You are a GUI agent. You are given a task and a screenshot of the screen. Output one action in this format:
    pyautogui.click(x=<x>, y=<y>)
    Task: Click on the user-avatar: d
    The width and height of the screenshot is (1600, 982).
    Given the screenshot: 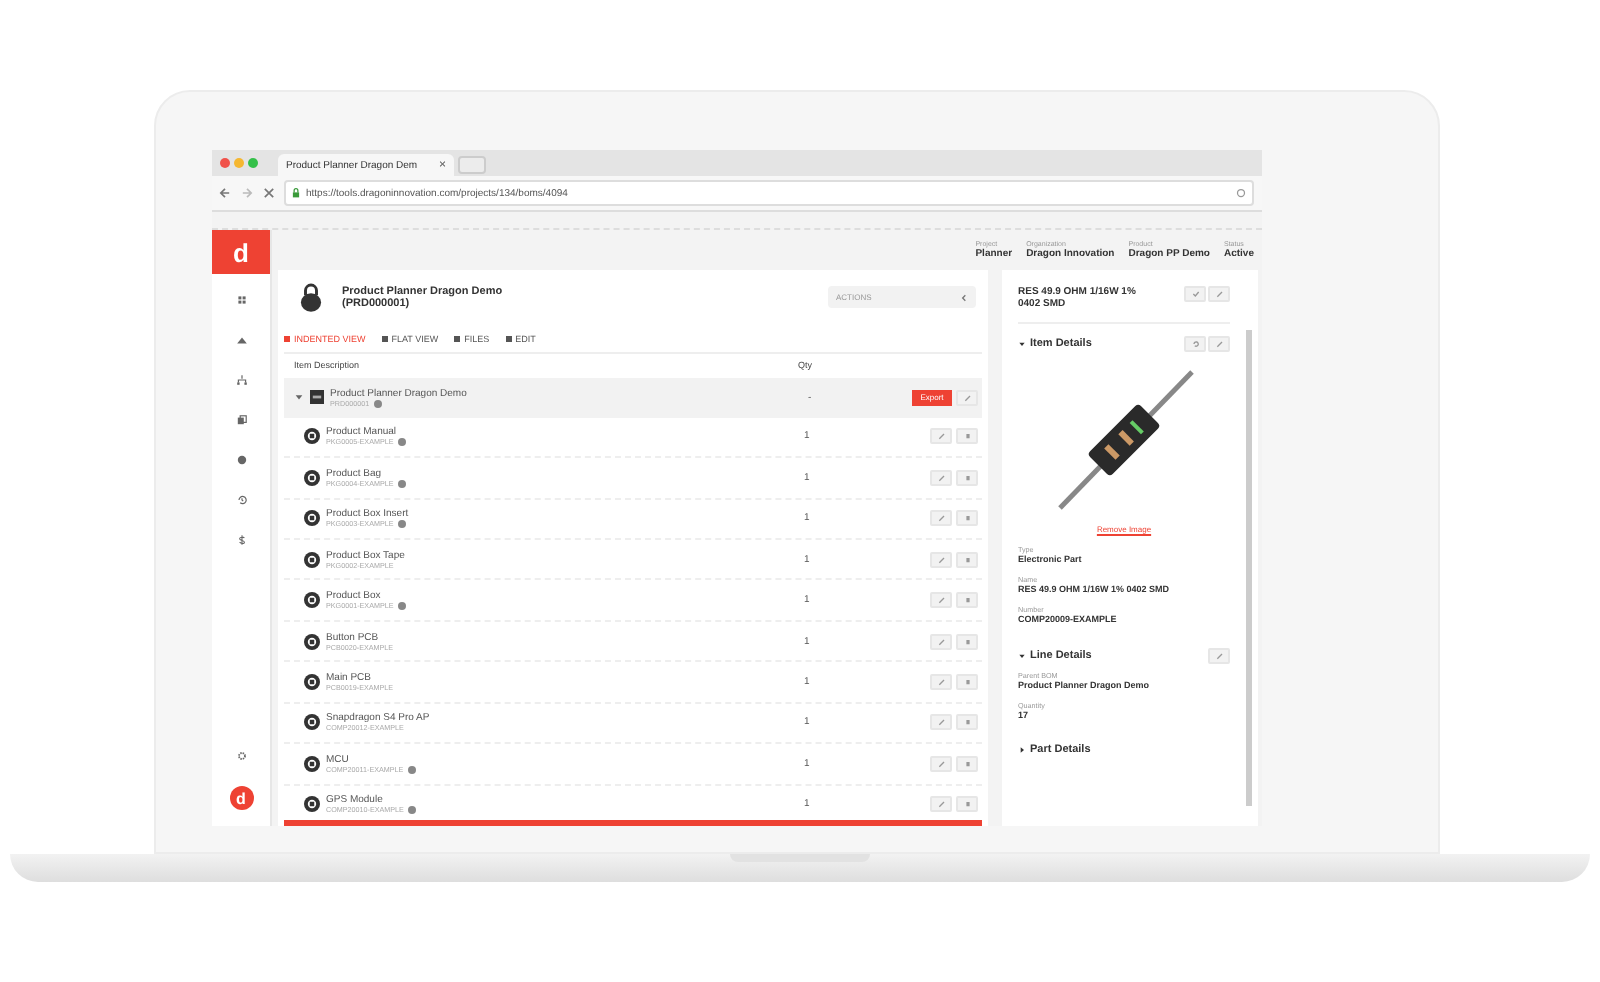 What is the action you would take?
    pyautogui.click(x=241, y=798)
    